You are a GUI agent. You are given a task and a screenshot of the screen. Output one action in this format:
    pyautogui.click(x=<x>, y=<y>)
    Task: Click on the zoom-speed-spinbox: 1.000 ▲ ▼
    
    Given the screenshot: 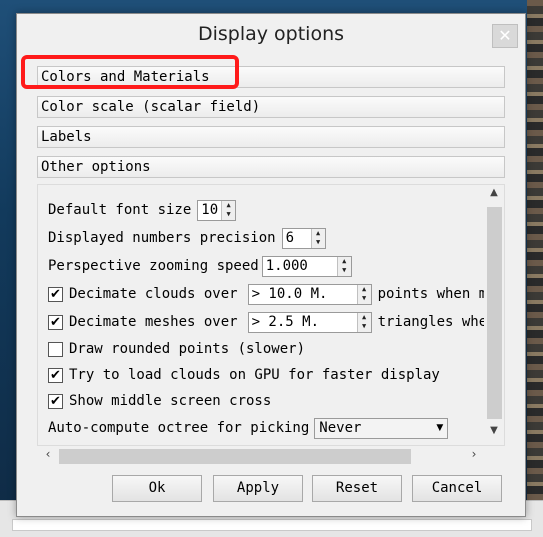 What is the action you would take?
    pyautogui.click(x=306, y=266)
    